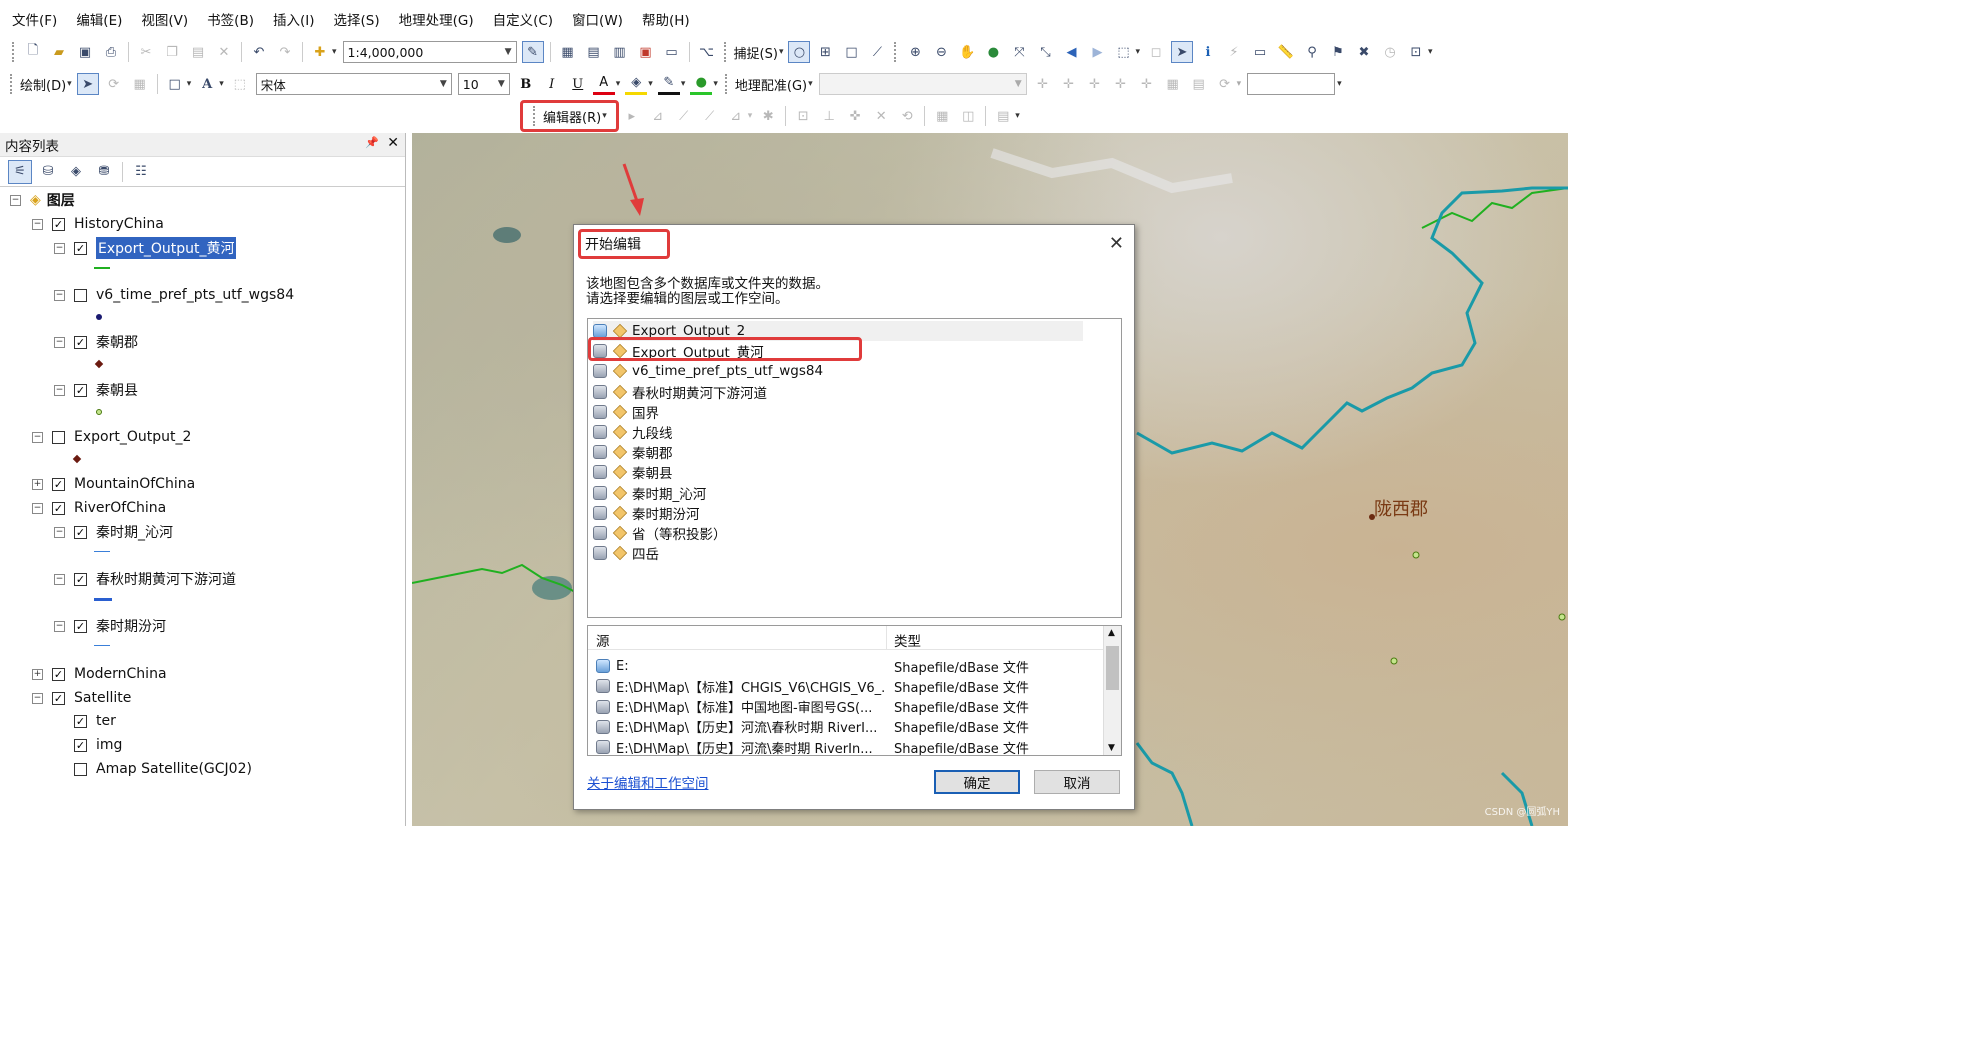 The image size is (1986, 1043). What do you see at coordinates (568, 52) in the screenshot?
I see `table-icon: ▦` at bounding box center [568, 52].